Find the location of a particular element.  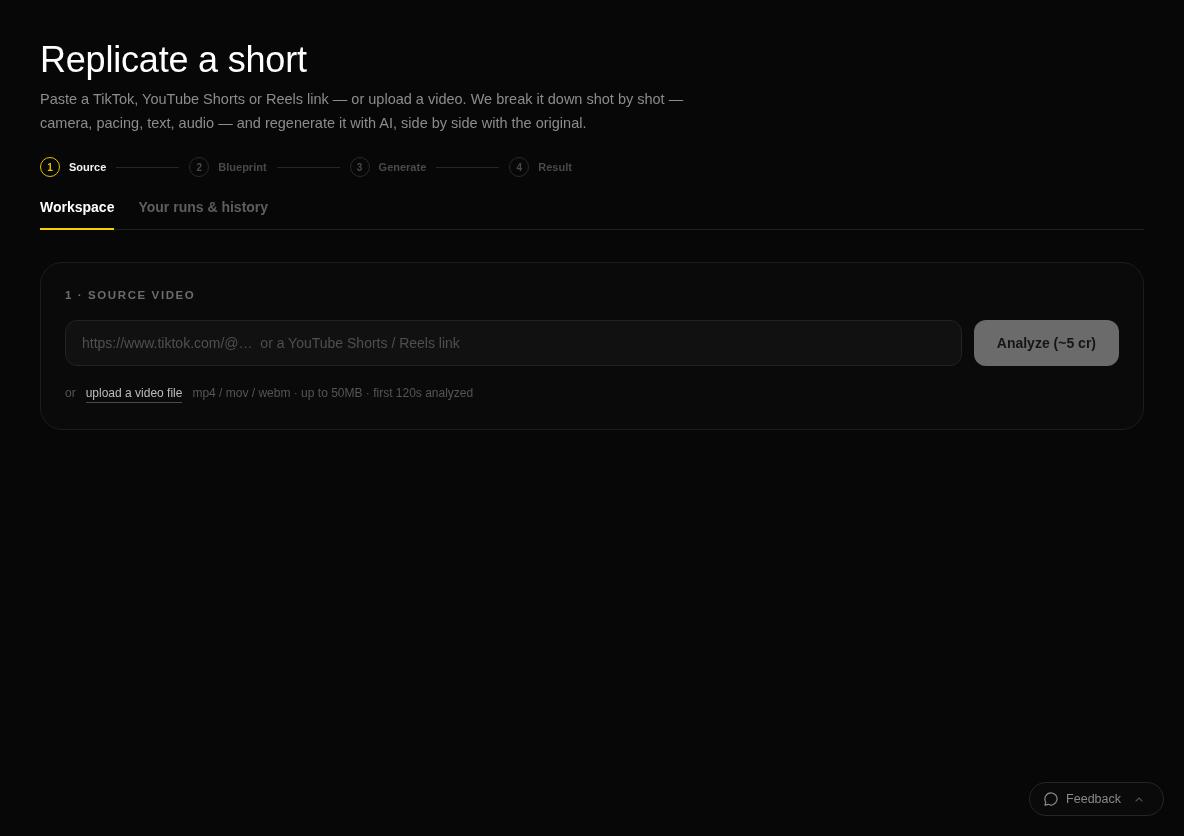

chevron-up-icon is located at coordinates (1139, 799).